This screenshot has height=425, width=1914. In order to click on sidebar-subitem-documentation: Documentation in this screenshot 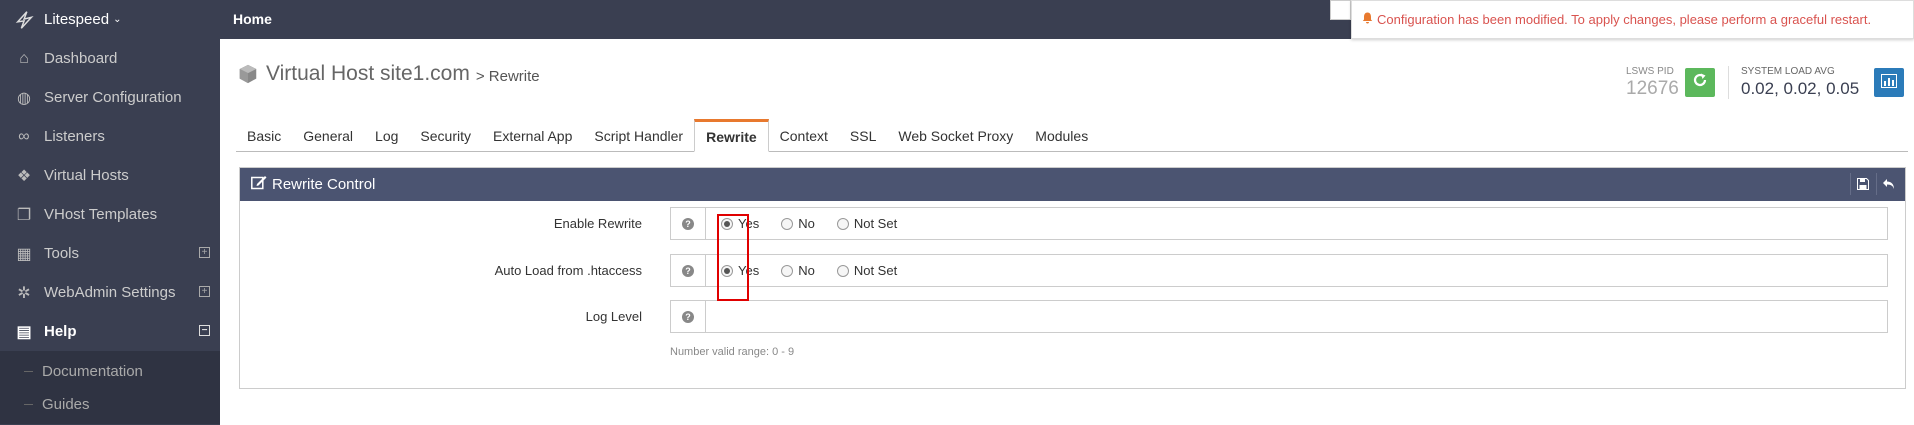, I will do `click(110, 371)`.